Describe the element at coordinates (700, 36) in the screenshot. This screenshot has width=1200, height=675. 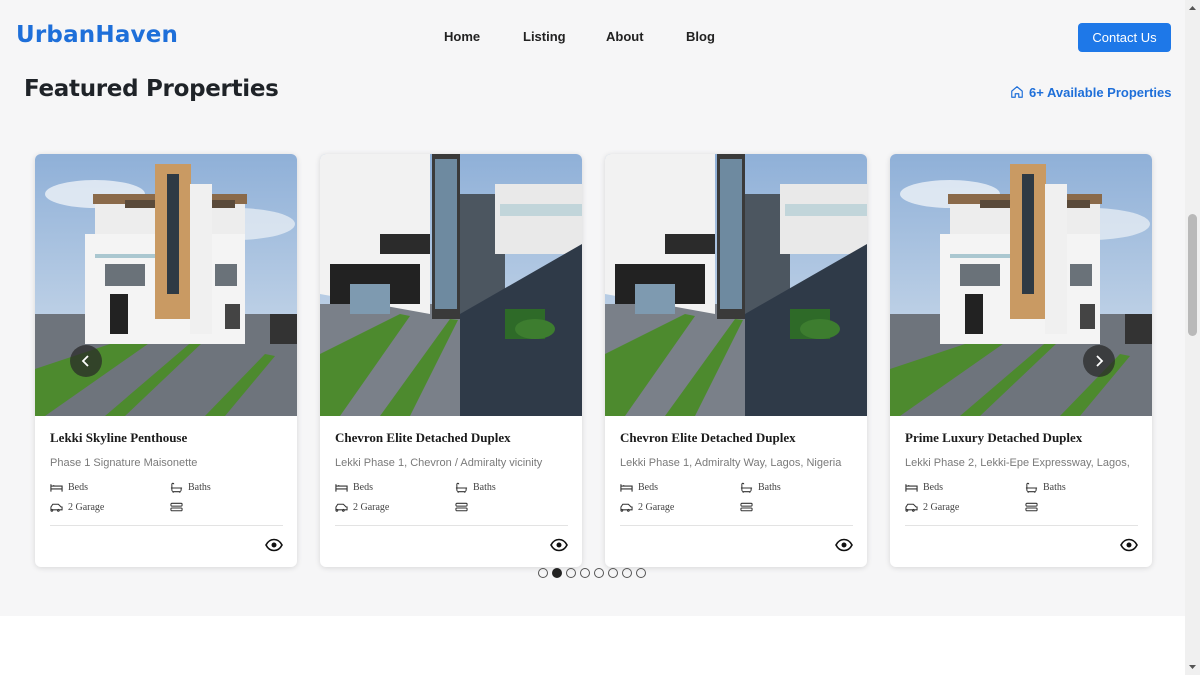
I see `nav-blog: Blog` at that location.